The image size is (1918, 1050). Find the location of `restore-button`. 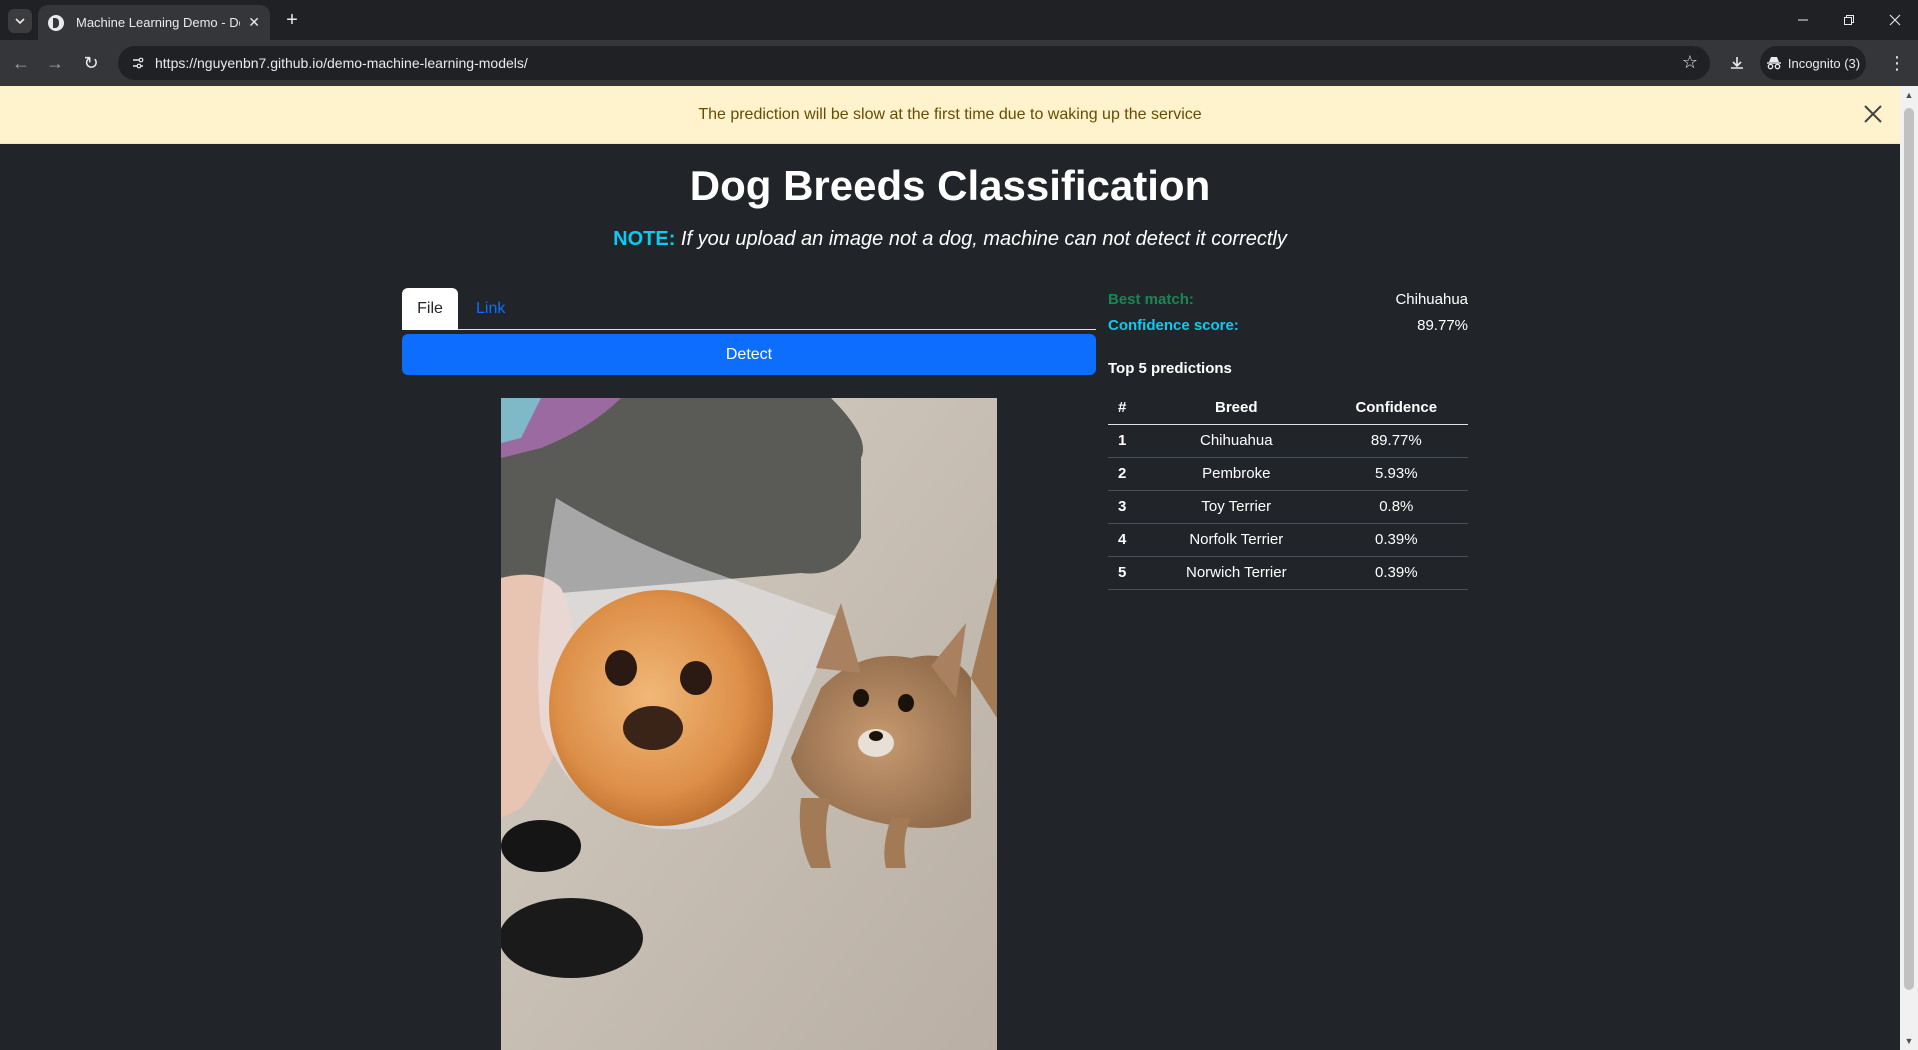

restore-button is located at coordinates (1849, 20).